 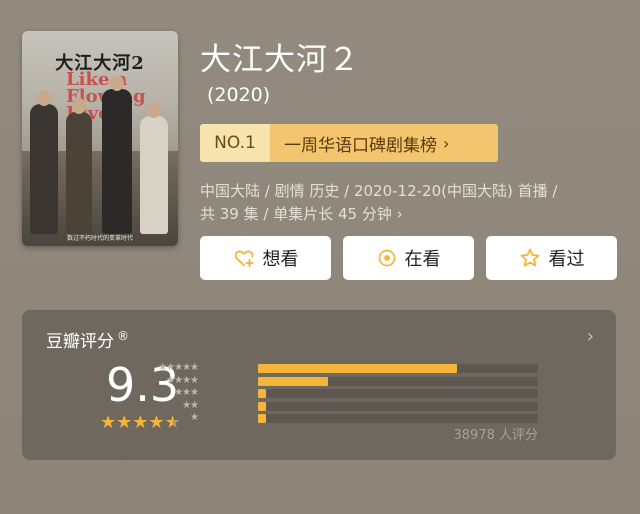 I want to click on want-to-watch-button: 想看, so click(x=265, y=258).